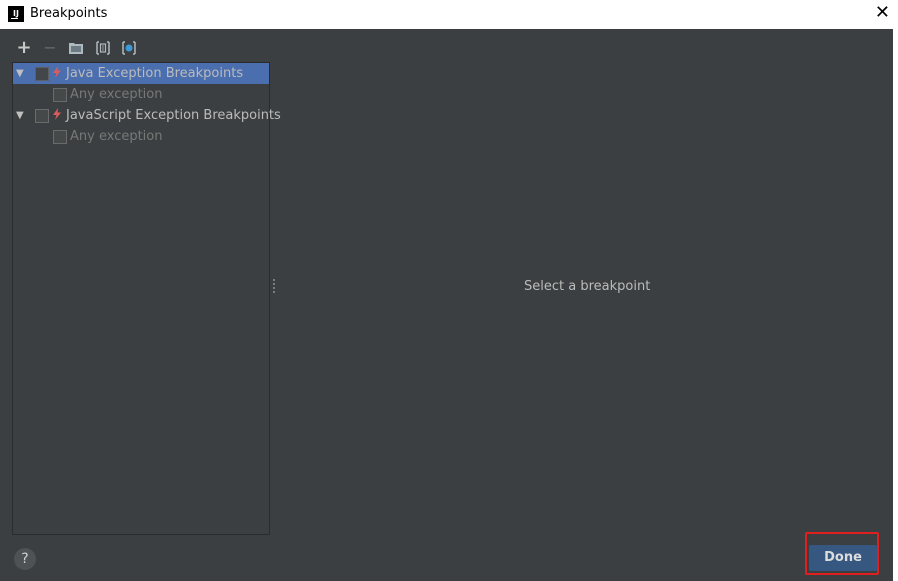  I want to click on window-title: Breakpoints, so click(69, 13).